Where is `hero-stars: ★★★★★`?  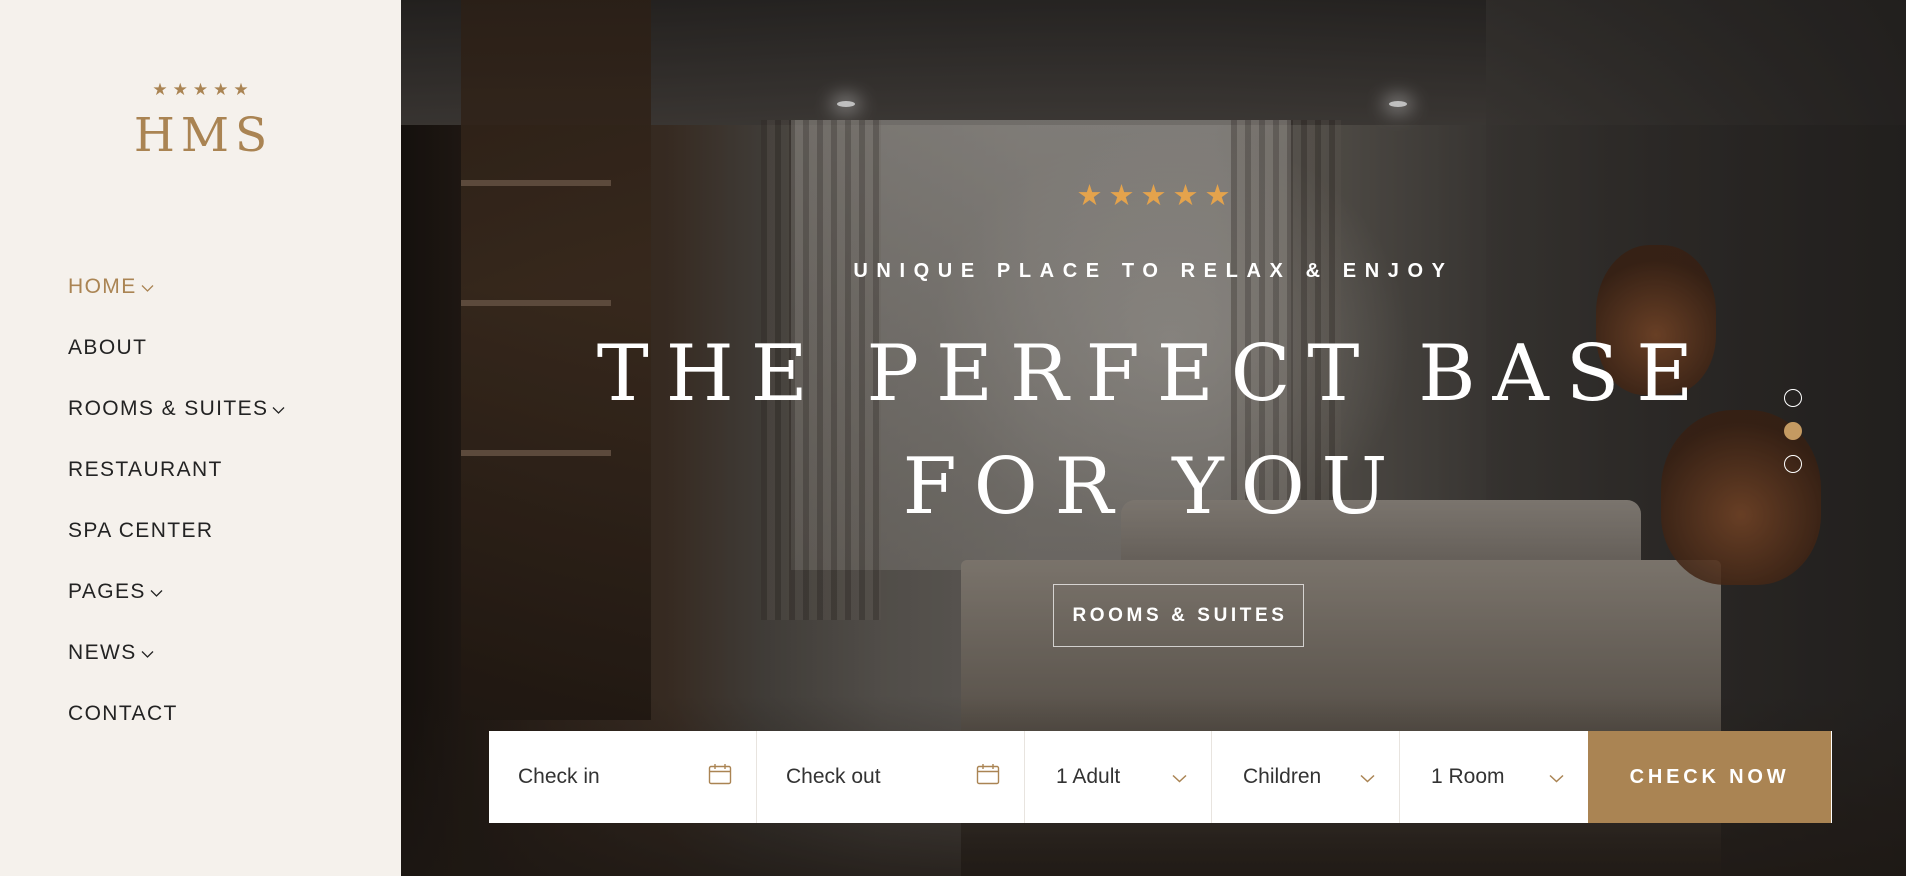
hero-stars: ★★★★★ is located at coordinates (1156, 196).